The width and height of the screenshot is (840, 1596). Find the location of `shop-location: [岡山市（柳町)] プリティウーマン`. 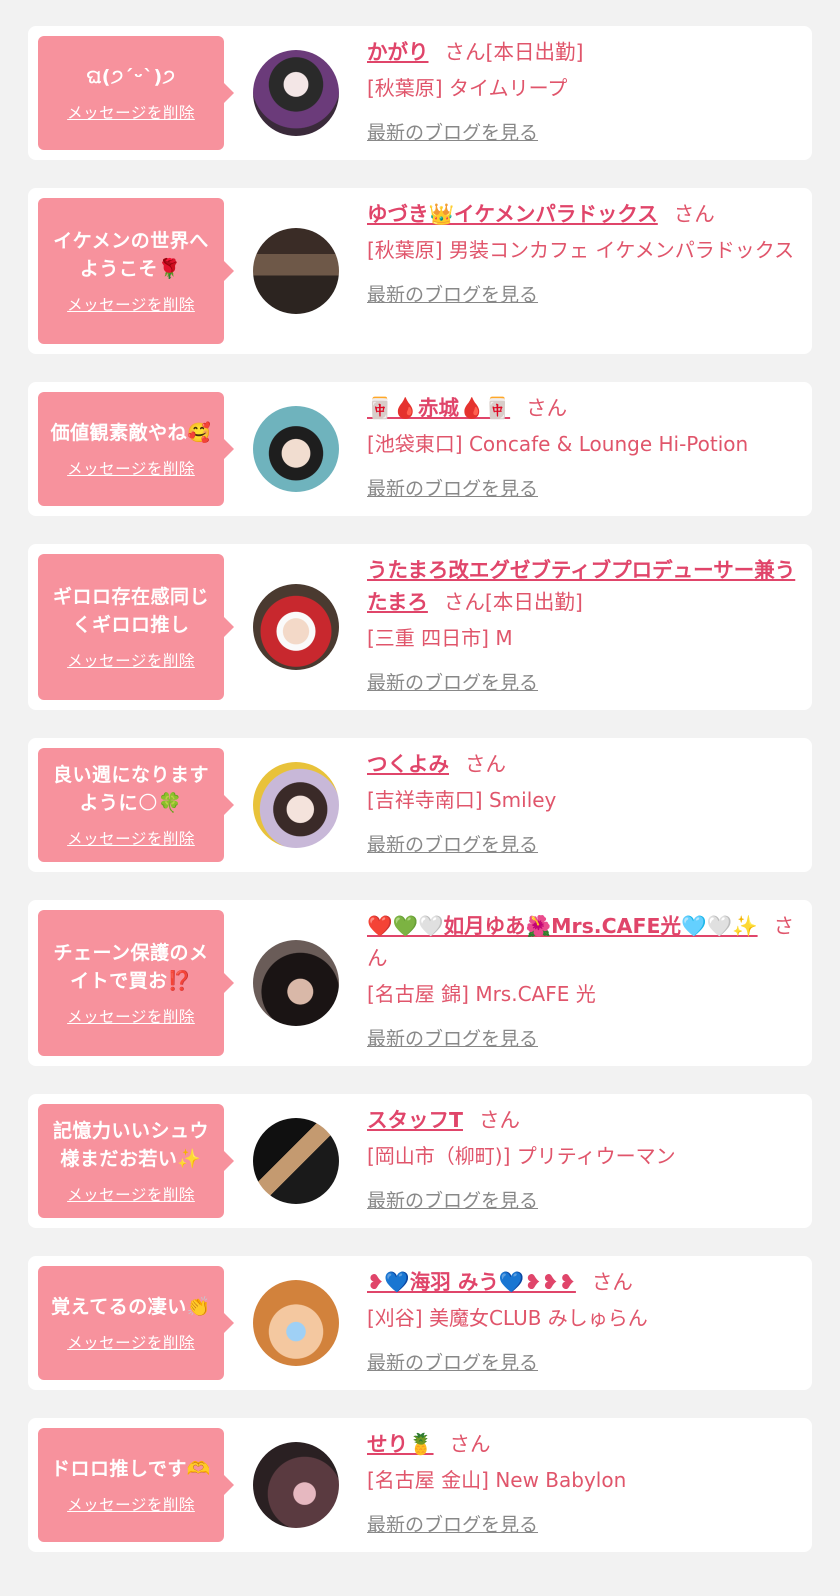

shop-location: [岡山市（柳町)] プリティウーマン is located at coordinates (521, 1156).